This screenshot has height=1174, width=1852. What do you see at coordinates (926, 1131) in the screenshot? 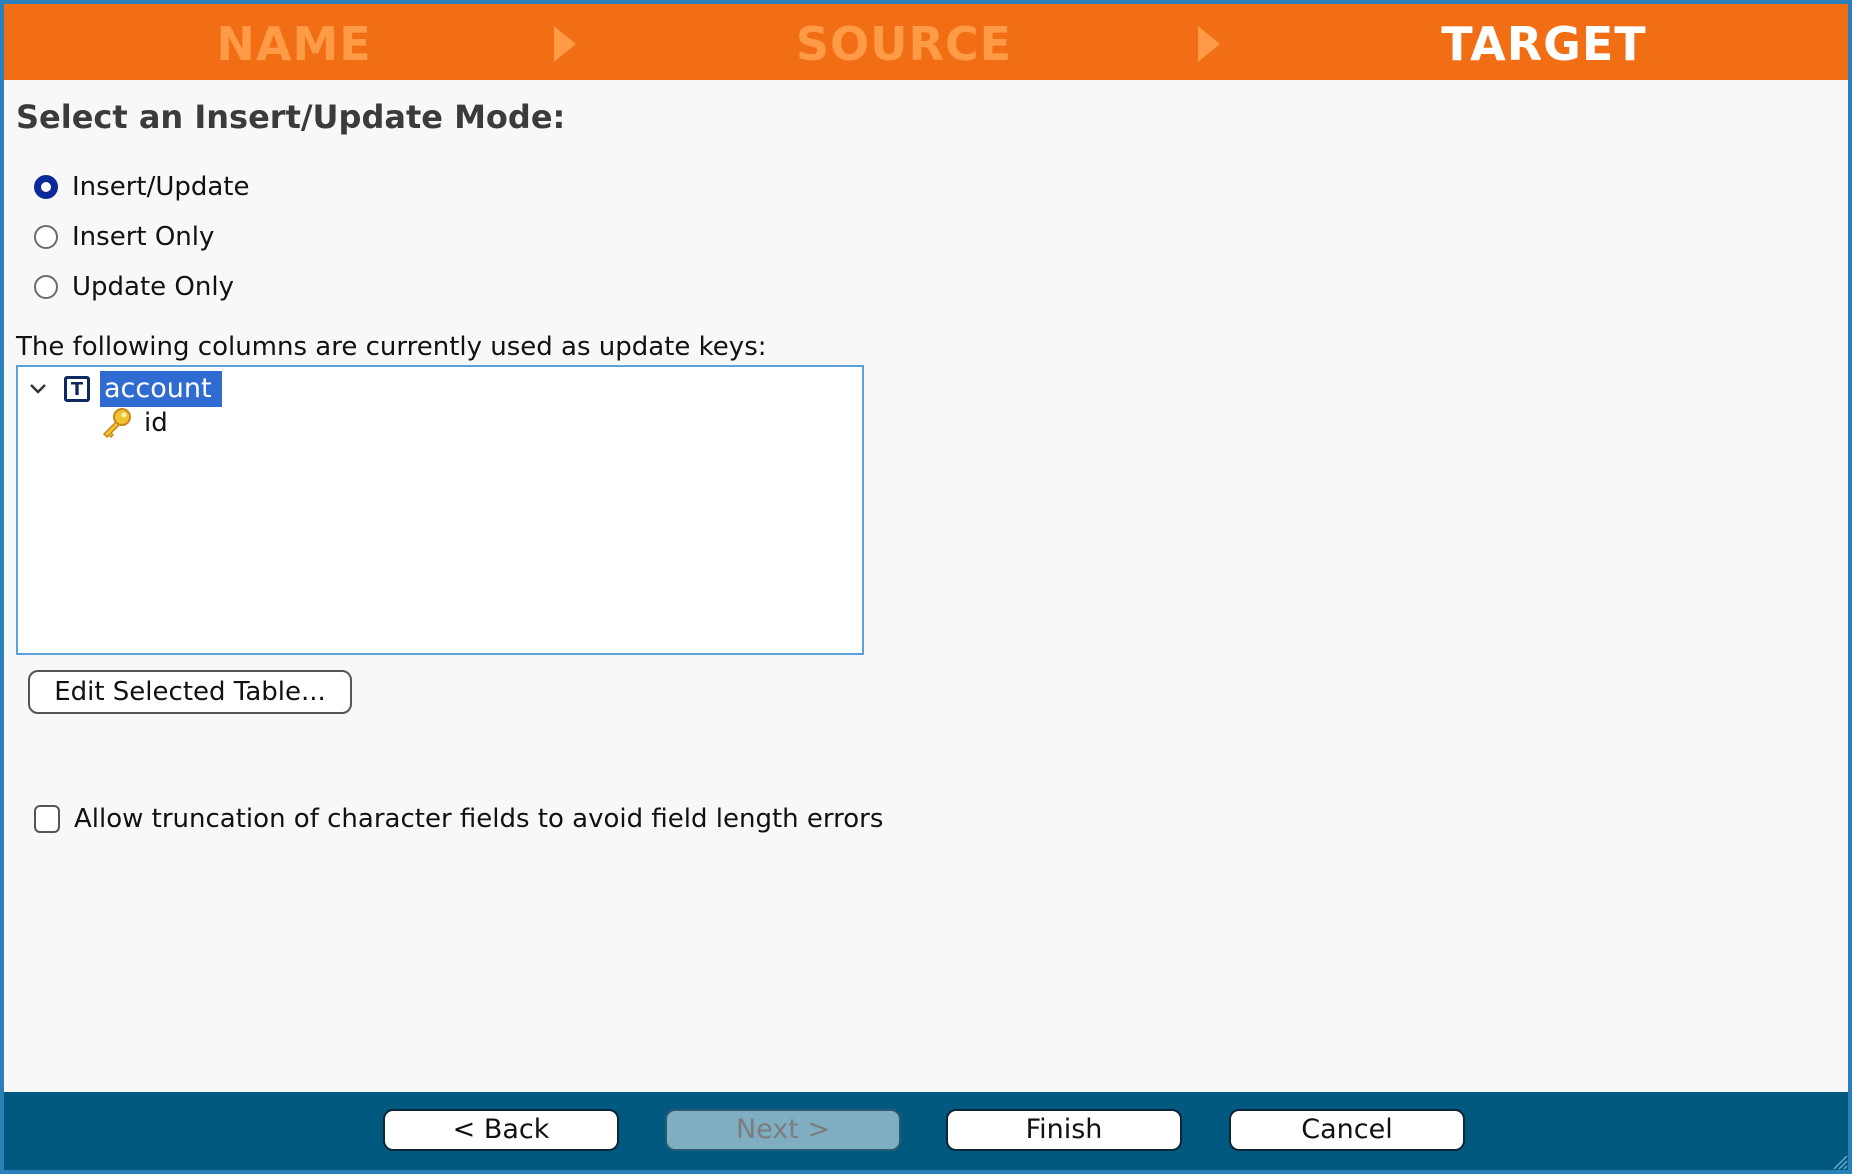
I see `wizard-footer: < Back Next > Finish Cancel` at bounding box center [926, 1131].